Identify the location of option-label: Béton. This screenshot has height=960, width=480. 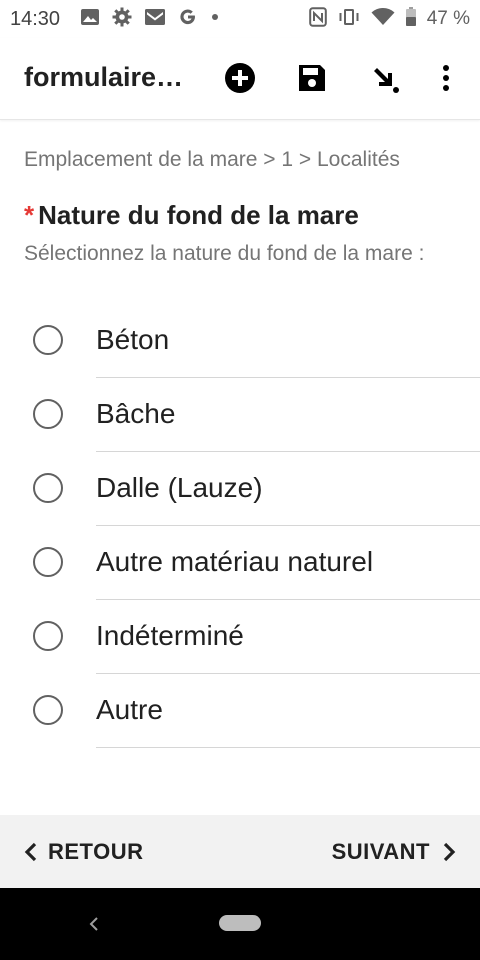
(133, 339).